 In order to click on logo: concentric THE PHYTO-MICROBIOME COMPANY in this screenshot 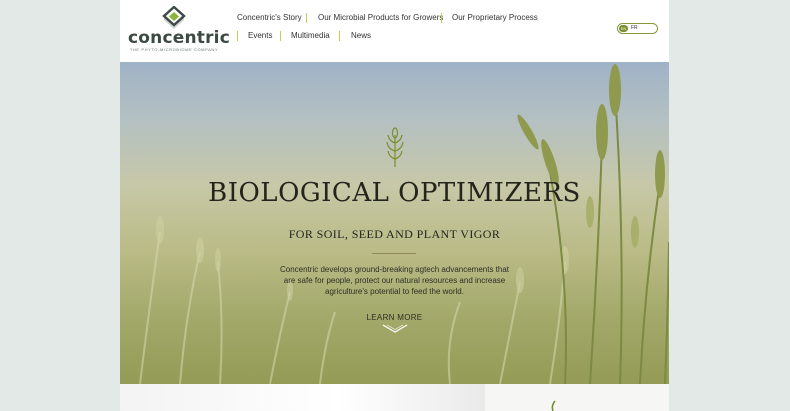, I will do `click(179, 30)`.